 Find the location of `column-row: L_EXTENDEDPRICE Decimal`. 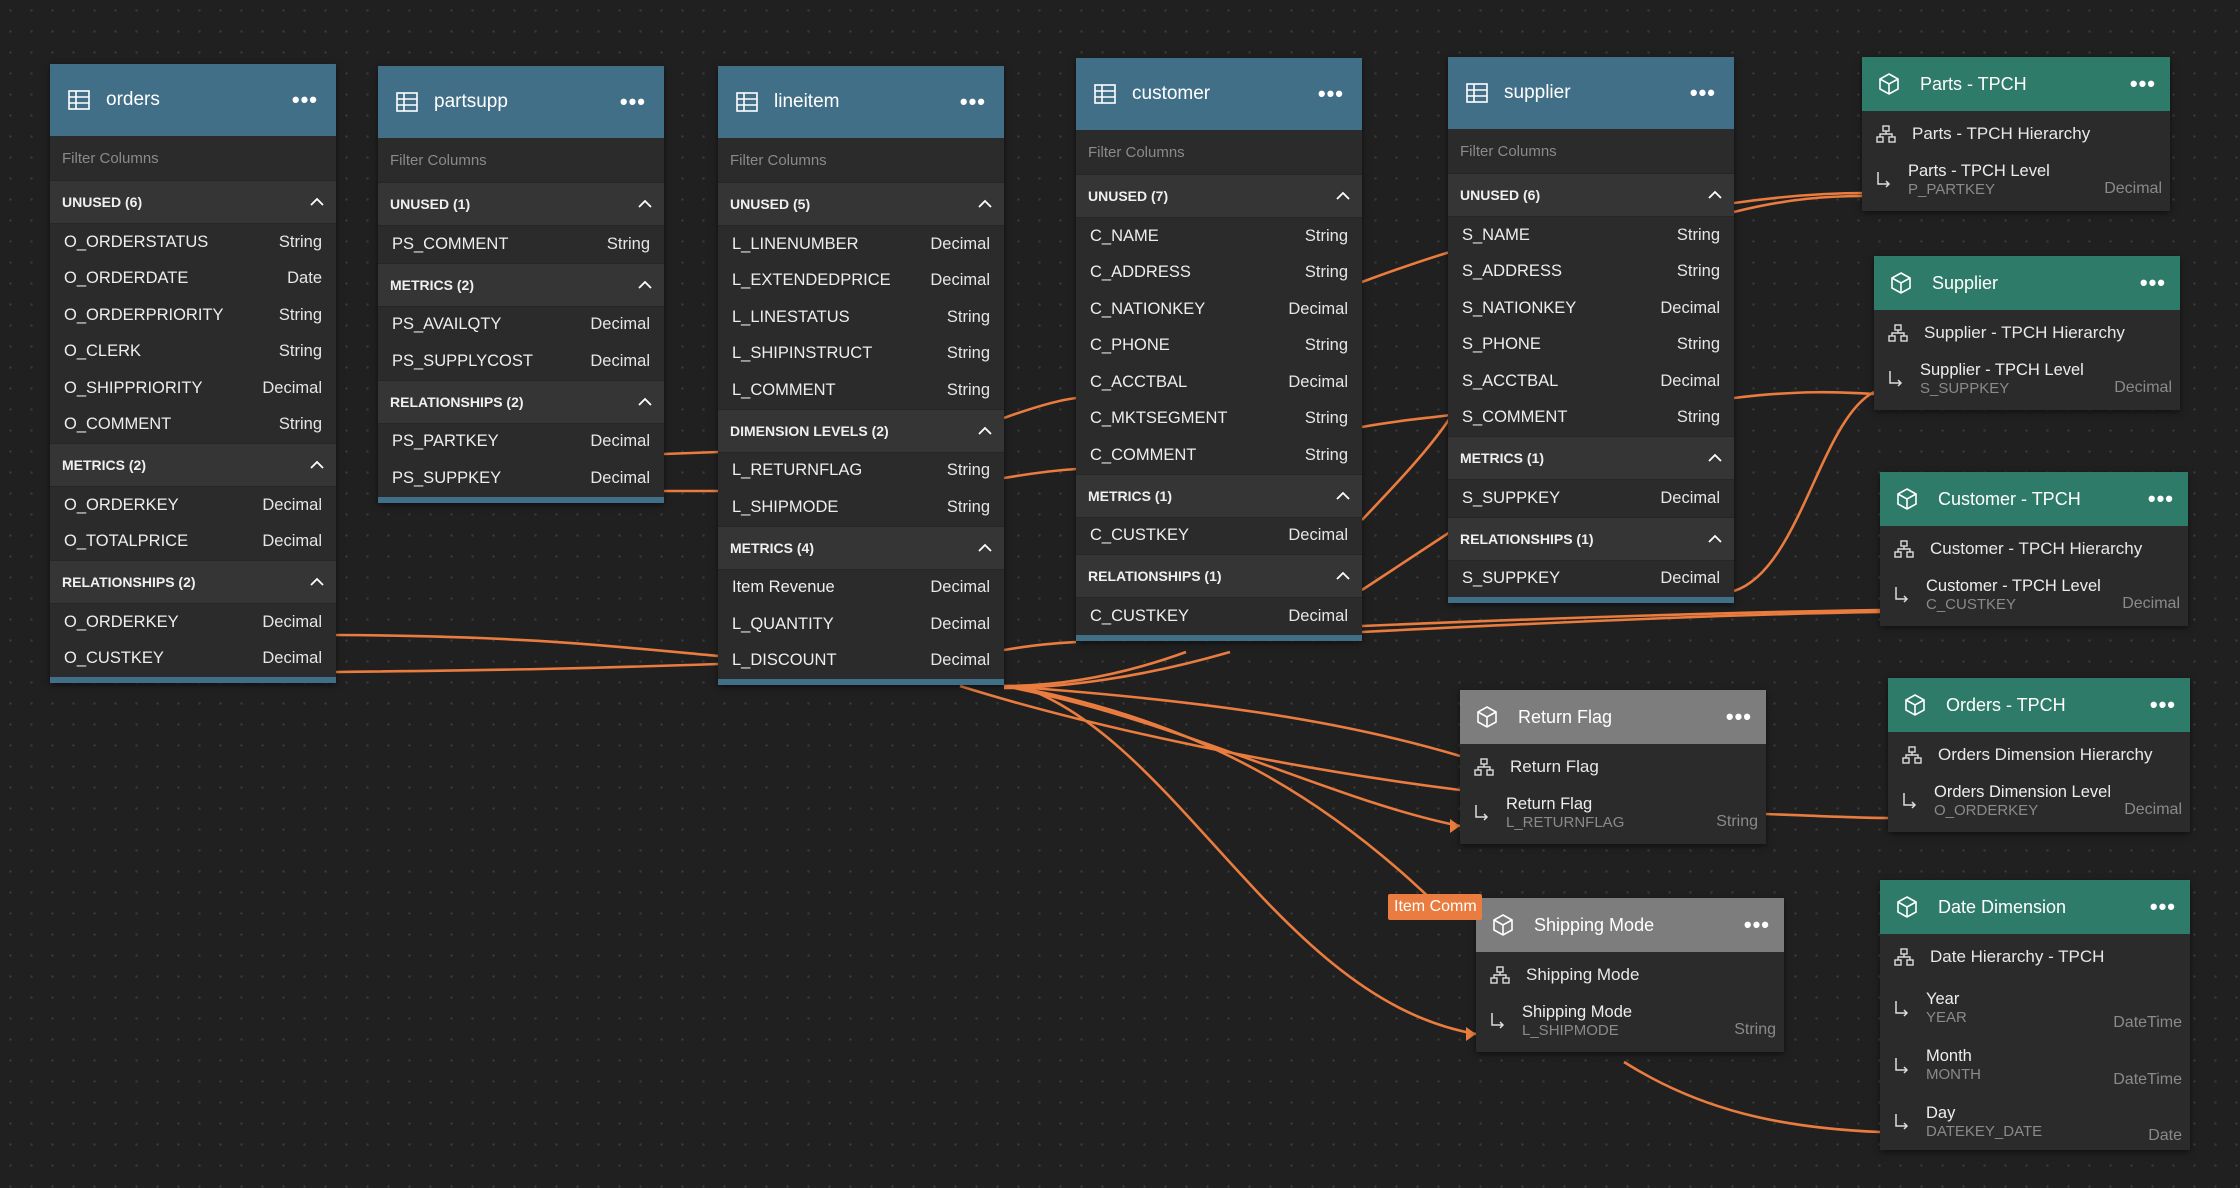

column-row: L_EXTENDEDPRICE Decimal is located at coordinates (861, 281).